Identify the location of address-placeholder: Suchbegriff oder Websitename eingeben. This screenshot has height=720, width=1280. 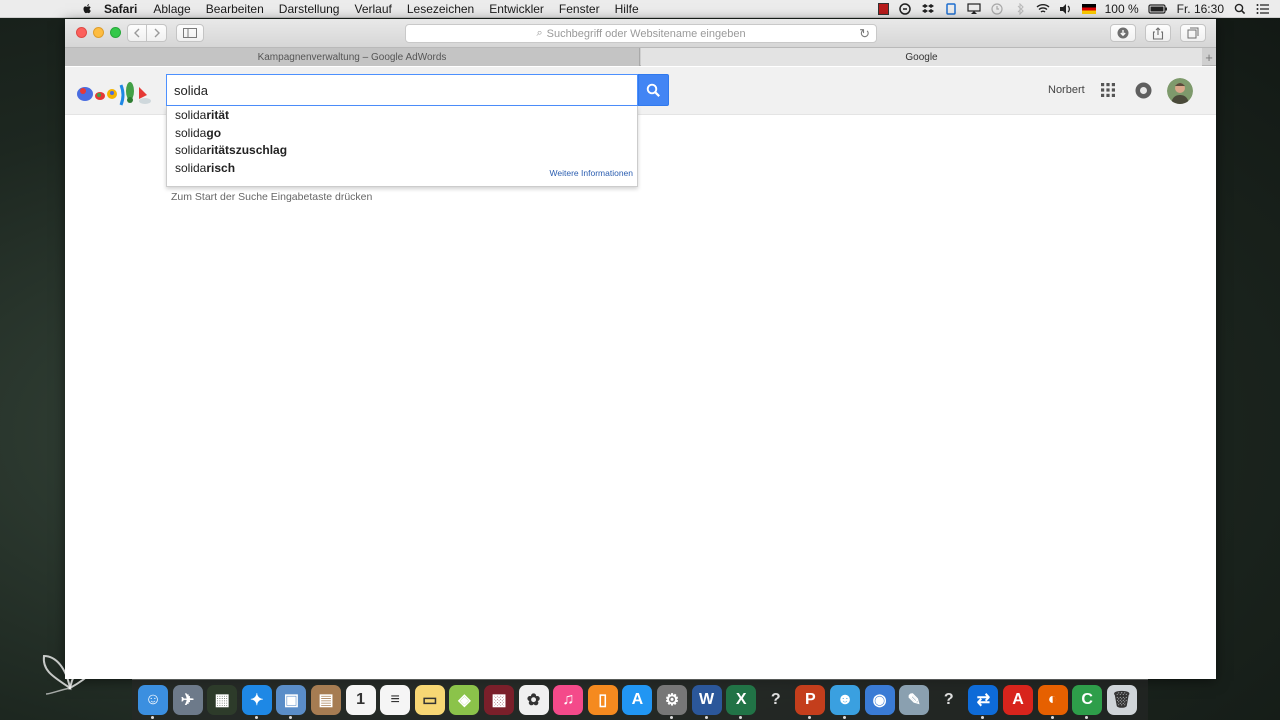
(646, 33).